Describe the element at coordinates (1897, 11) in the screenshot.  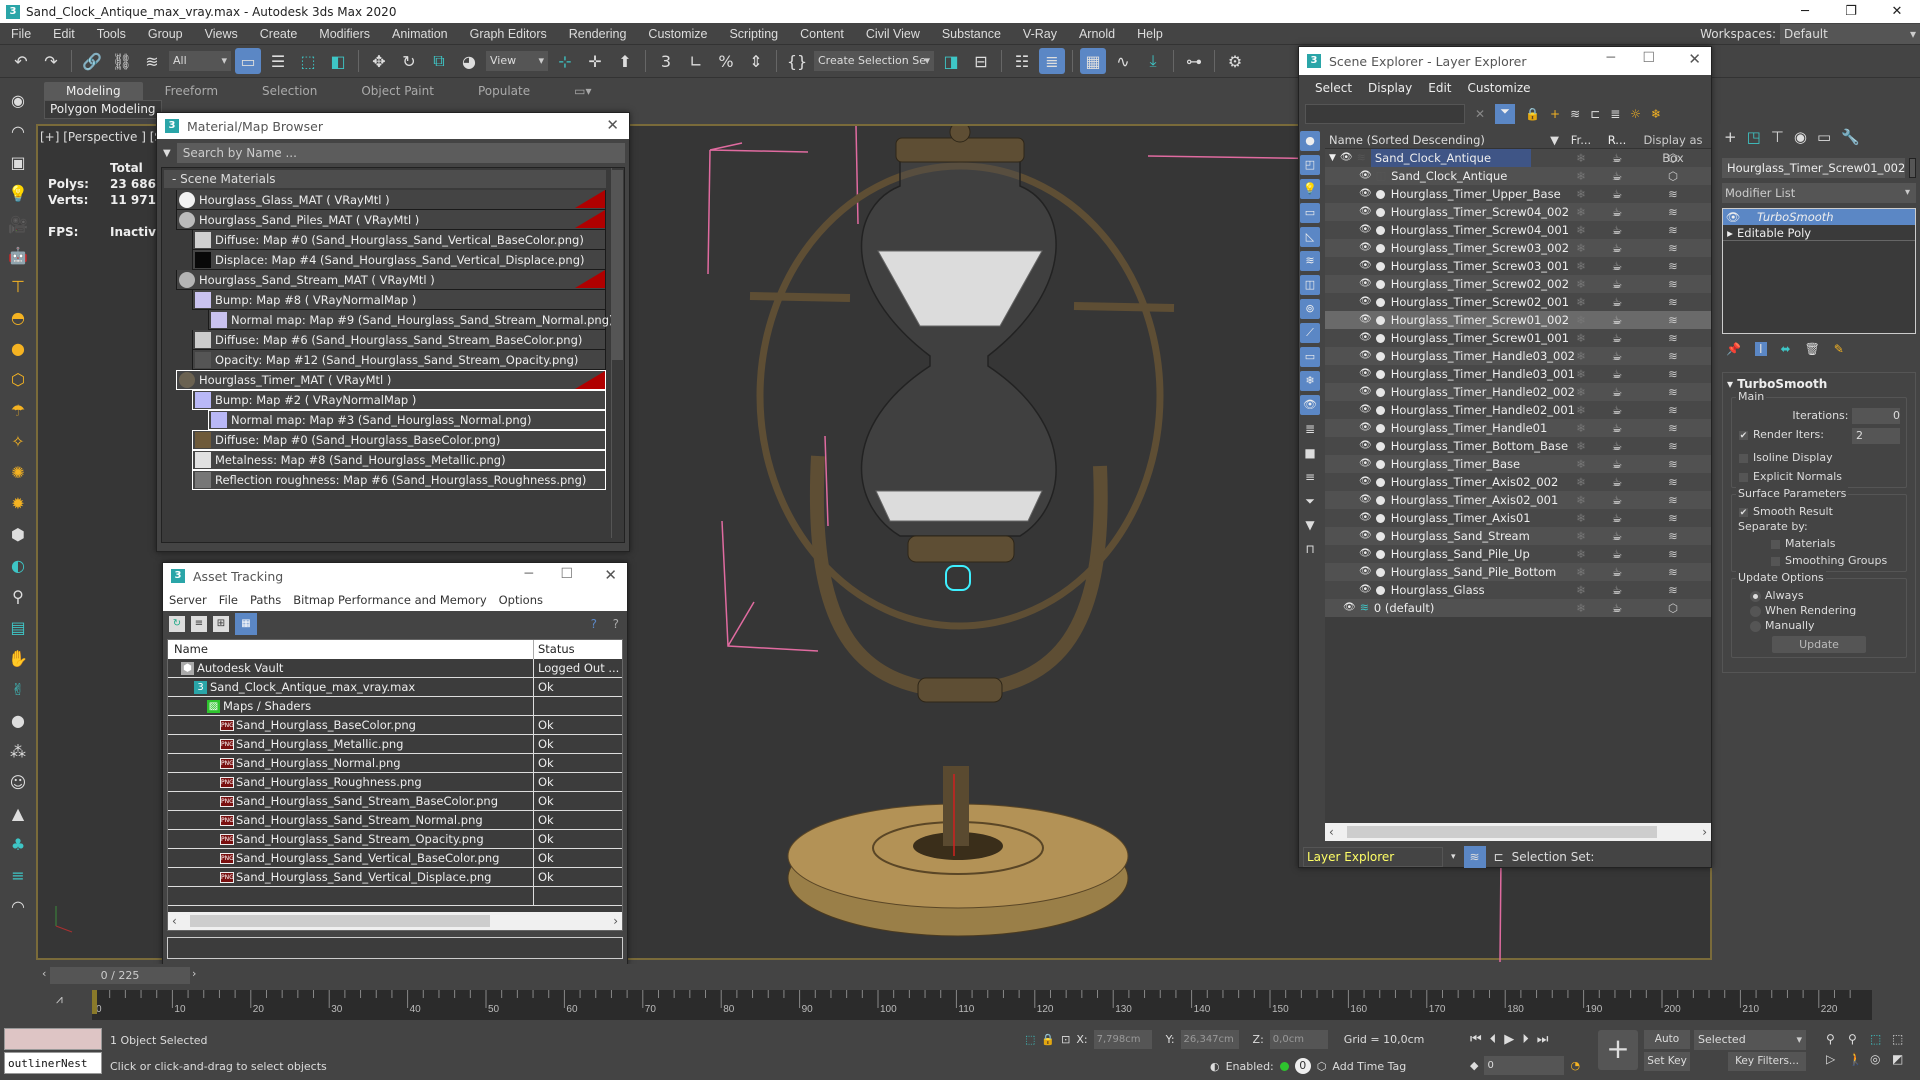
I see `close-button: ✕` at that location.